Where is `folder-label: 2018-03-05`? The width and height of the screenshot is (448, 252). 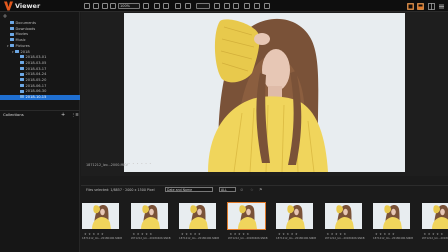
folder-label: 2018-03-05 is located at coordinates (36, 62).